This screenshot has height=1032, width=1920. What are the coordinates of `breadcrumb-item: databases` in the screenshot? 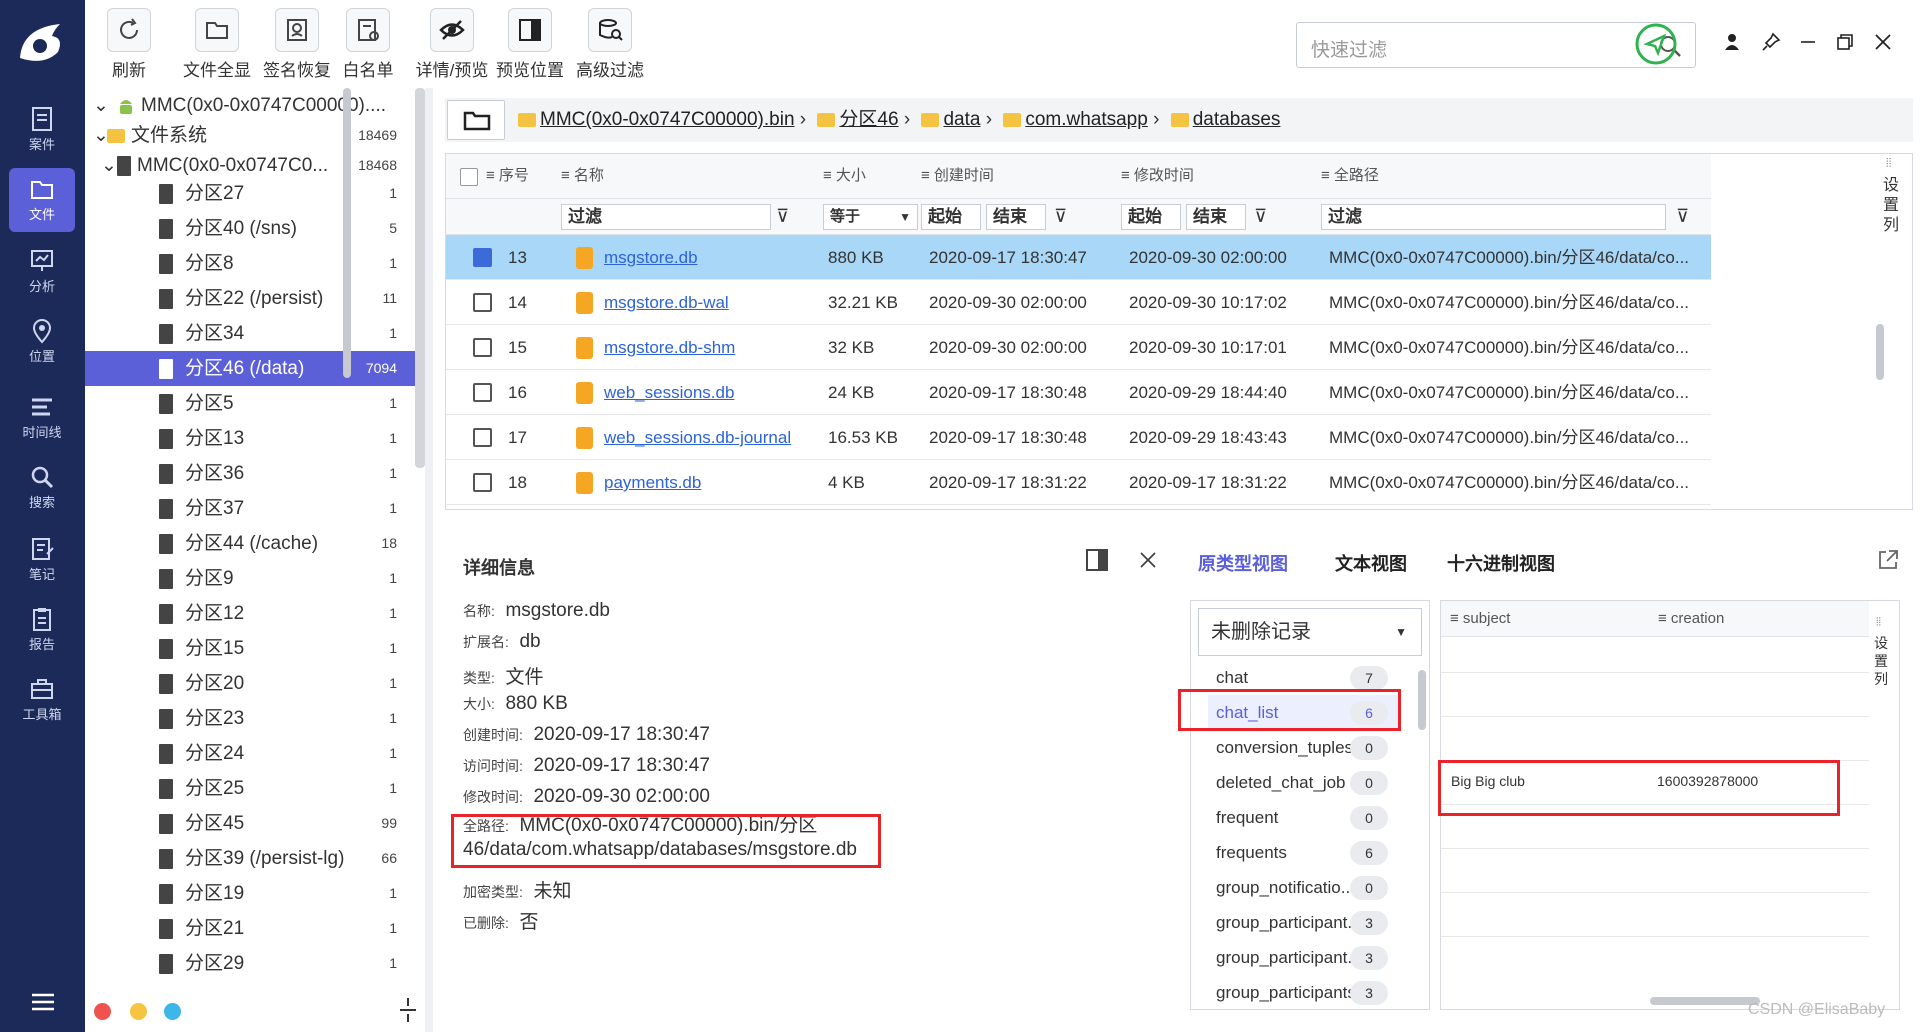 It's located at (1237, 120).